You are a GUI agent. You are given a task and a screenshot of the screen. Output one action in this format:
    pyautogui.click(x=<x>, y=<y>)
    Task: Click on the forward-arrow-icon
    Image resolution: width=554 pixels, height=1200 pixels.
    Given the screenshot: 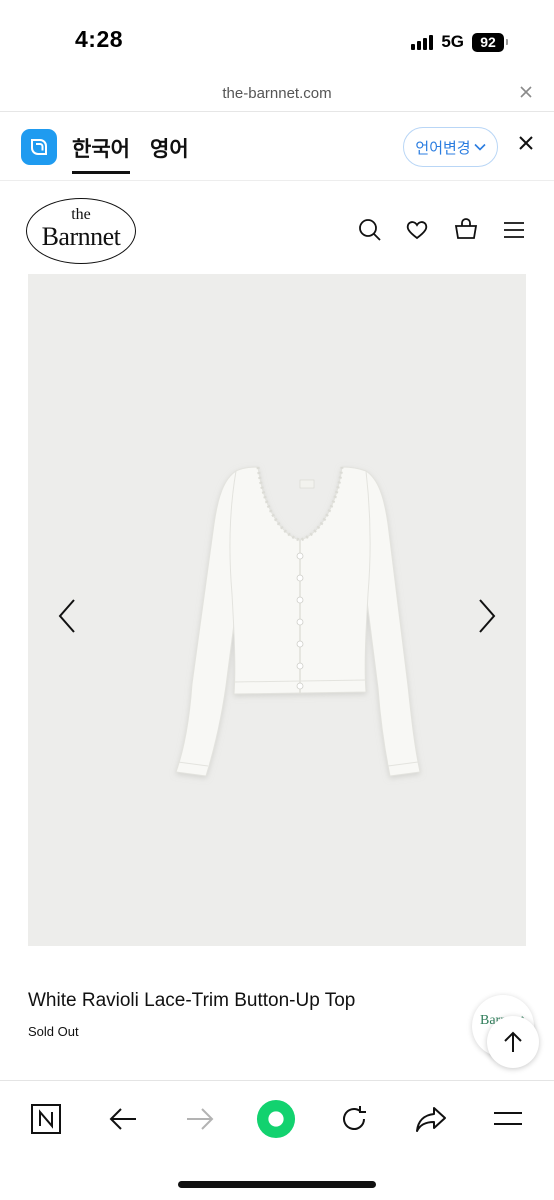 What is the action you would take?
    pyautogui.click(x=200, y=1119)
    